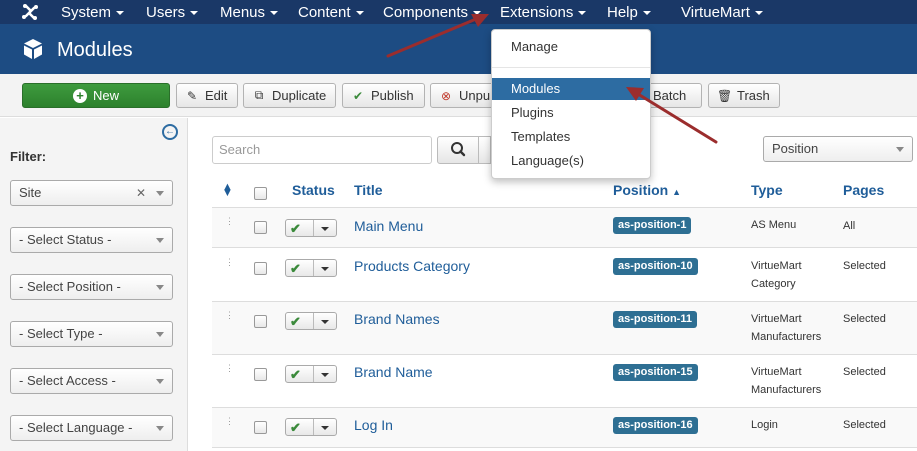 This screenshot has height=451, width=917. I want to click on nav-menus: Menus, so click(249, 12).